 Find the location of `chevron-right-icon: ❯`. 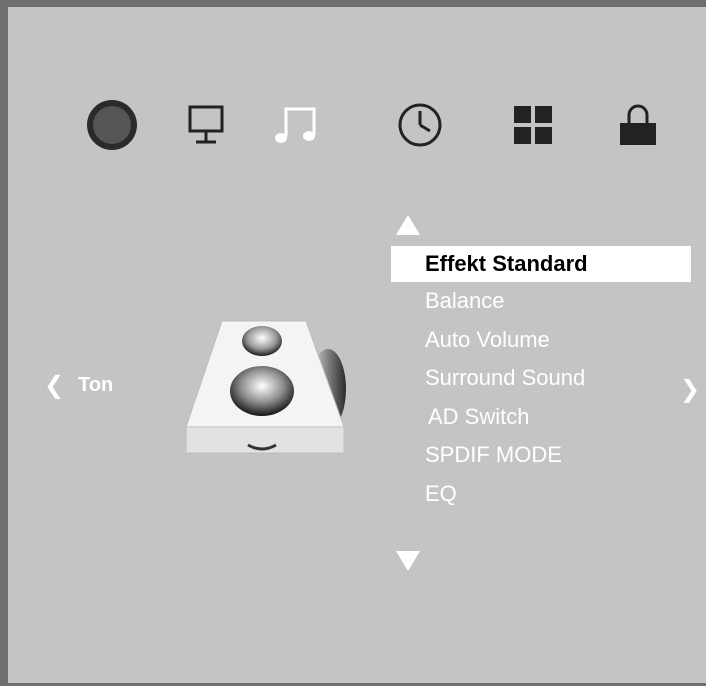

chevron-right-icon: ❯ is located at coordinates (690, 389).